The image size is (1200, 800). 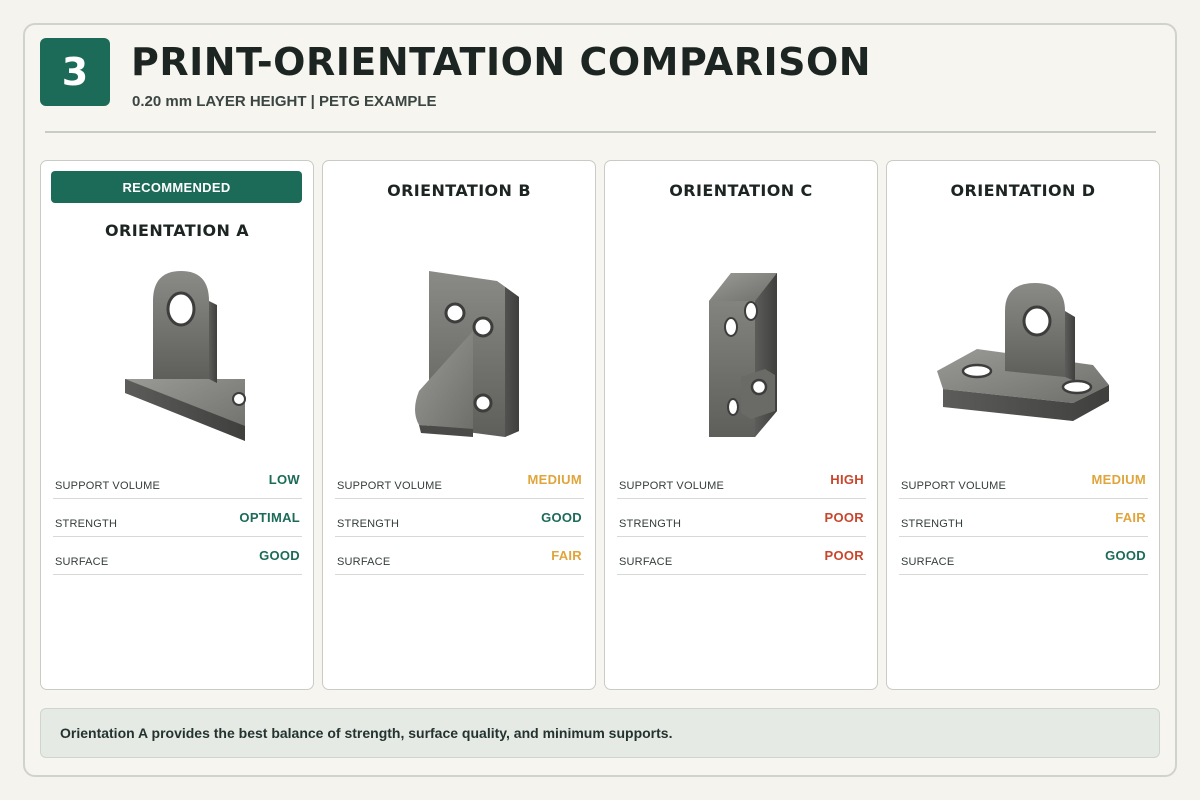 What do you see at coordinates (1023, 190) in the screenshot?
I see `card-title: ORIENTATION D` at bounding box center [1023, 190].